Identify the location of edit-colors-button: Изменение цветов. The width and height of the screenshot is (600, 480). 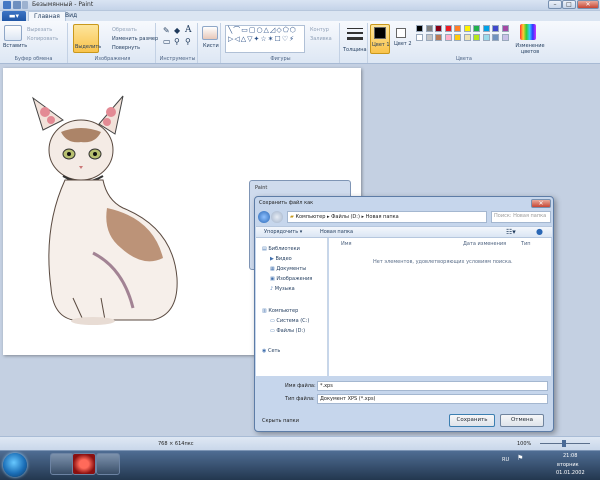
(530, 49).